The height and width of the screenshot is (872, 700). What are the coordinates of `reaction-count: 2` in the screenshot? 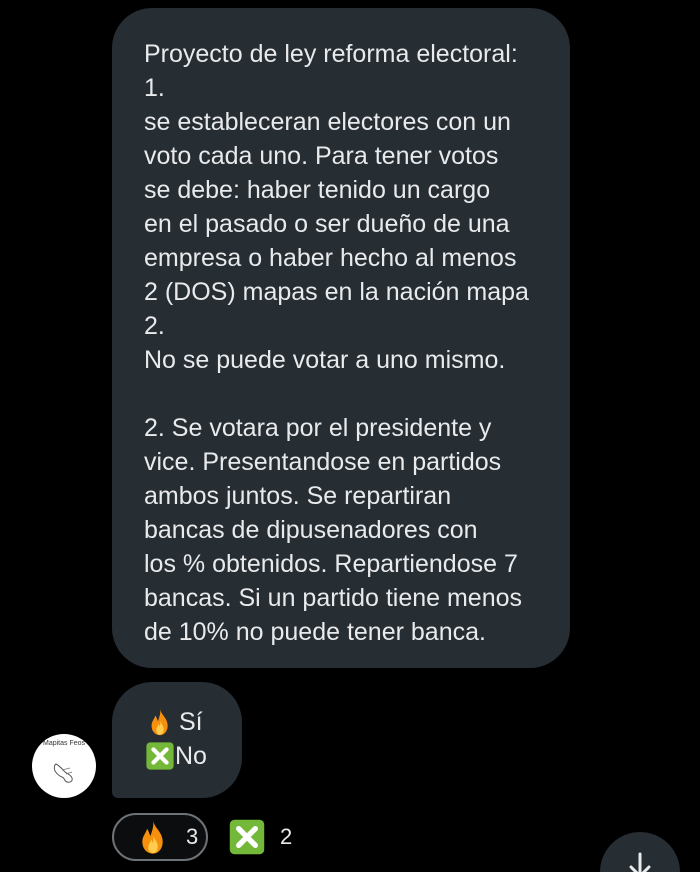 It's located at (286, 836).